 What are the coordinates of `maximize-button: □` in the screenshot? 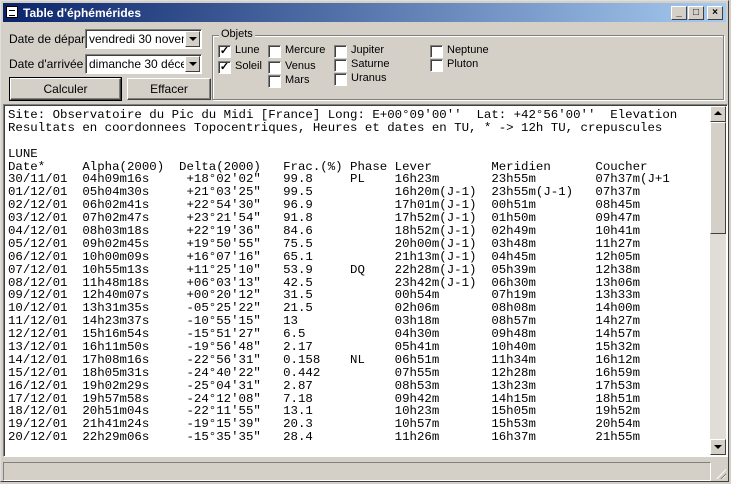 It's located at (696, 13).